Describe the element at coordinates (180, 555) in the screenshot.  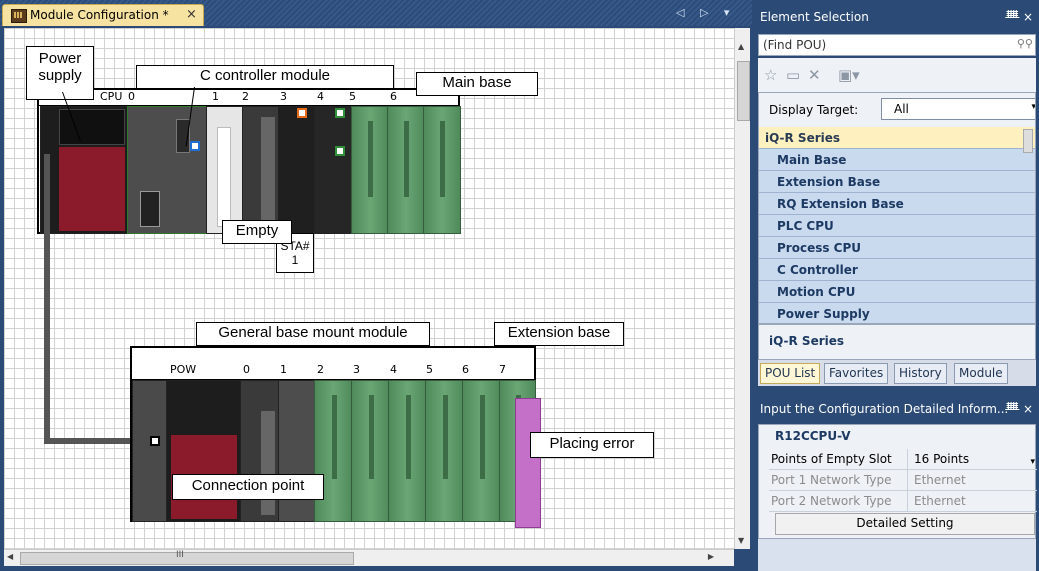
I see `scroll-grip: III` at that location.